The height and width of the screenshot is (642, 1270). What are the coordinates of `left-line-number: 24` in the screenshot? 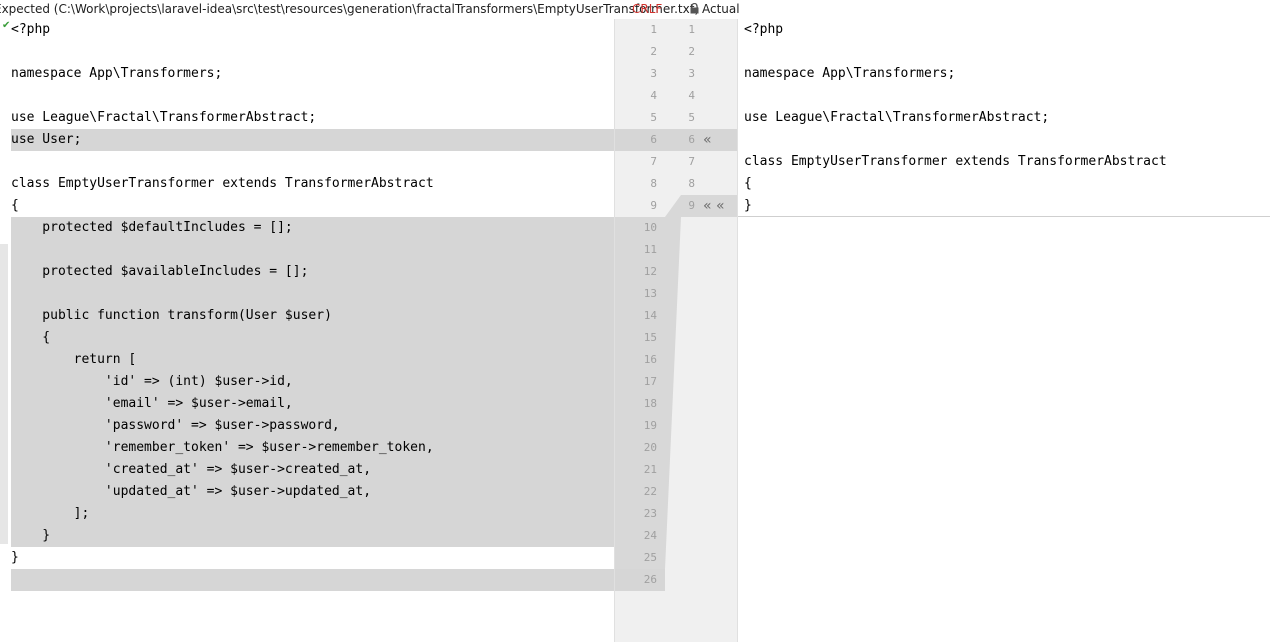 It's located at (650, 535).